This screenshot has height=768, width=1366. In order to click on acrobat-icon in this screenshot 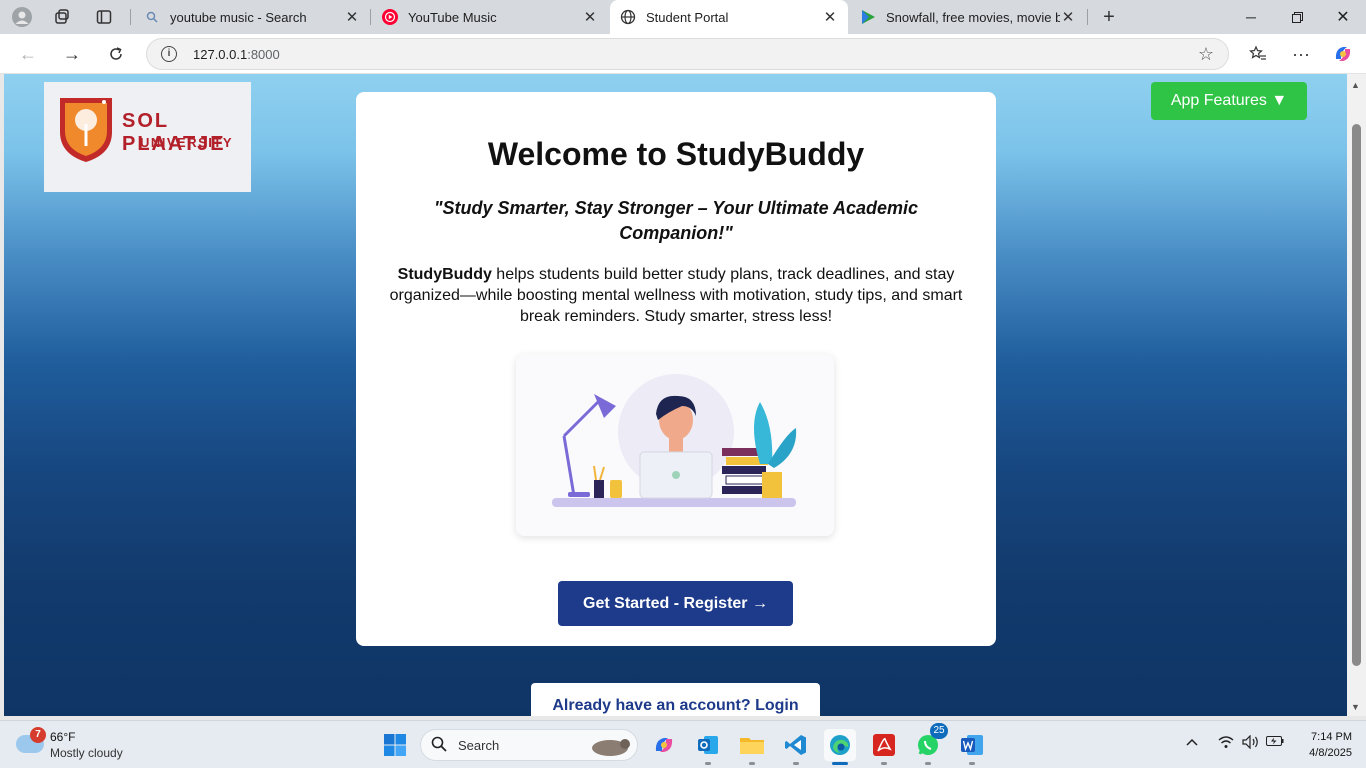, I will do `click(884, 747)`.